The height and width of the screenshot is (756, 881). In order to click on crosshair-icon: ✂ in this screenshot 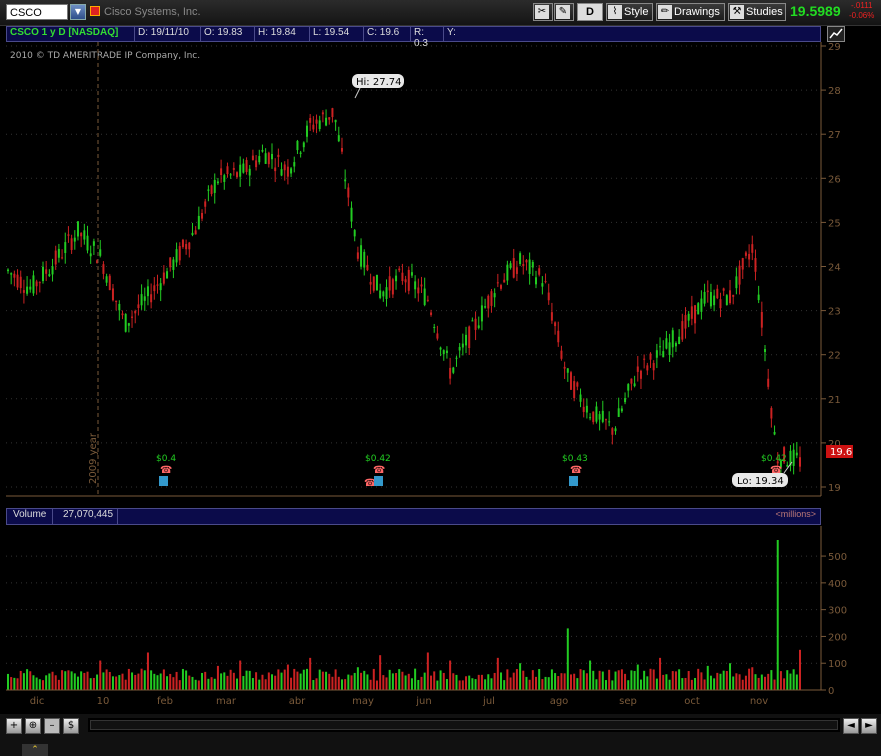, I will do `click(542, 12)`.